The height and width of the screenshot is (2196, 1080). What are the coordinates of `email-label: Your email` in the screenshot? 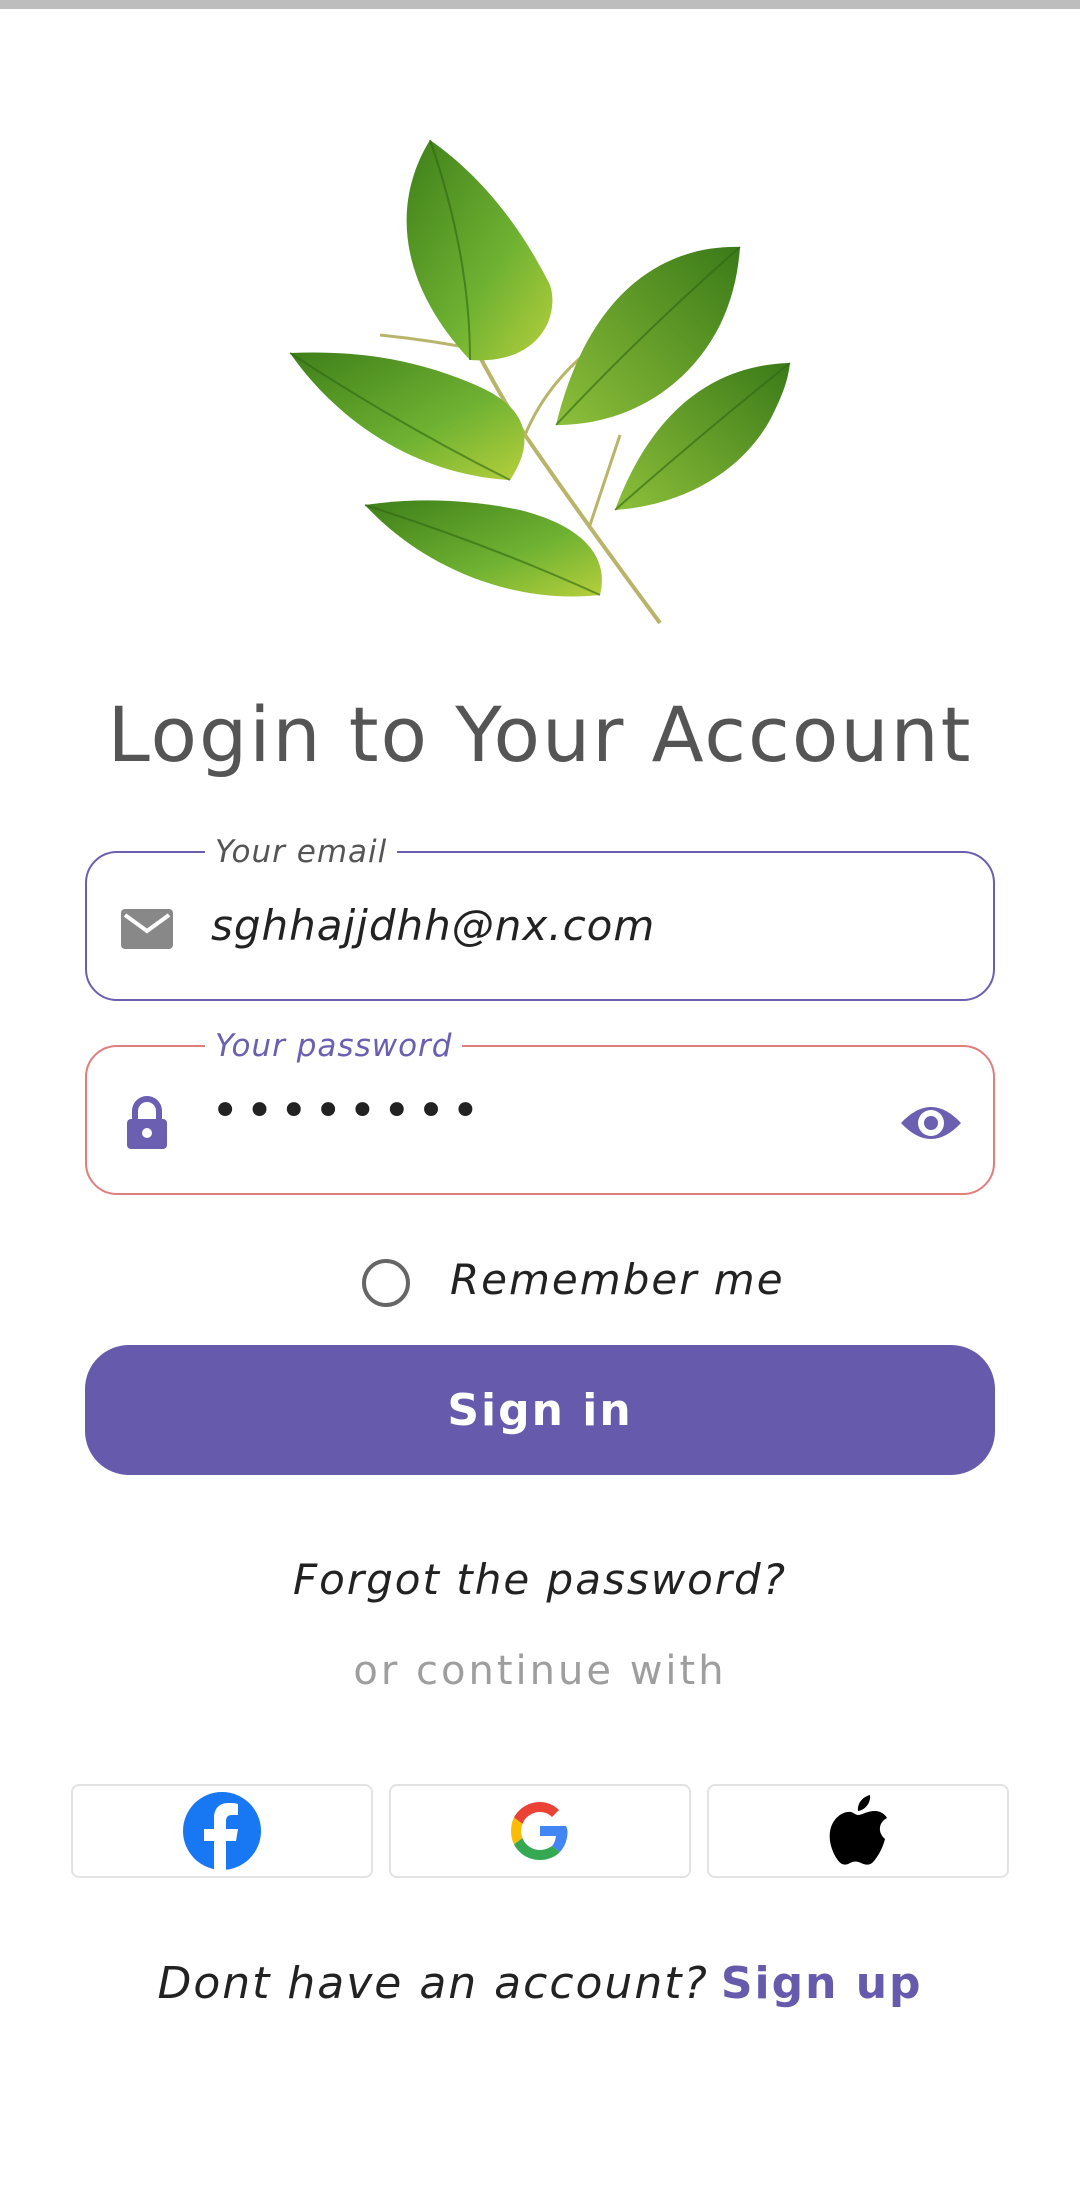 It's located at (301, 852).